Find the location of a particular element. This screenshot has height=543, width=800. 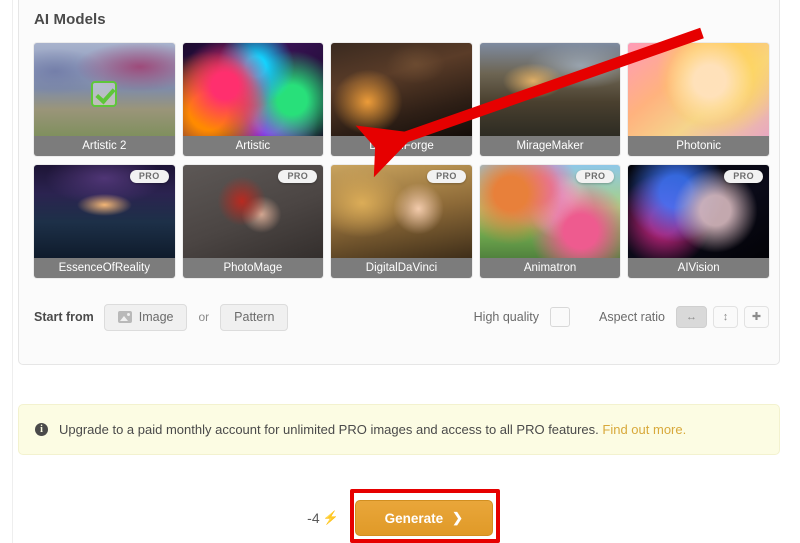

model-card: MirageMaker is located at coordinates (550, 99).